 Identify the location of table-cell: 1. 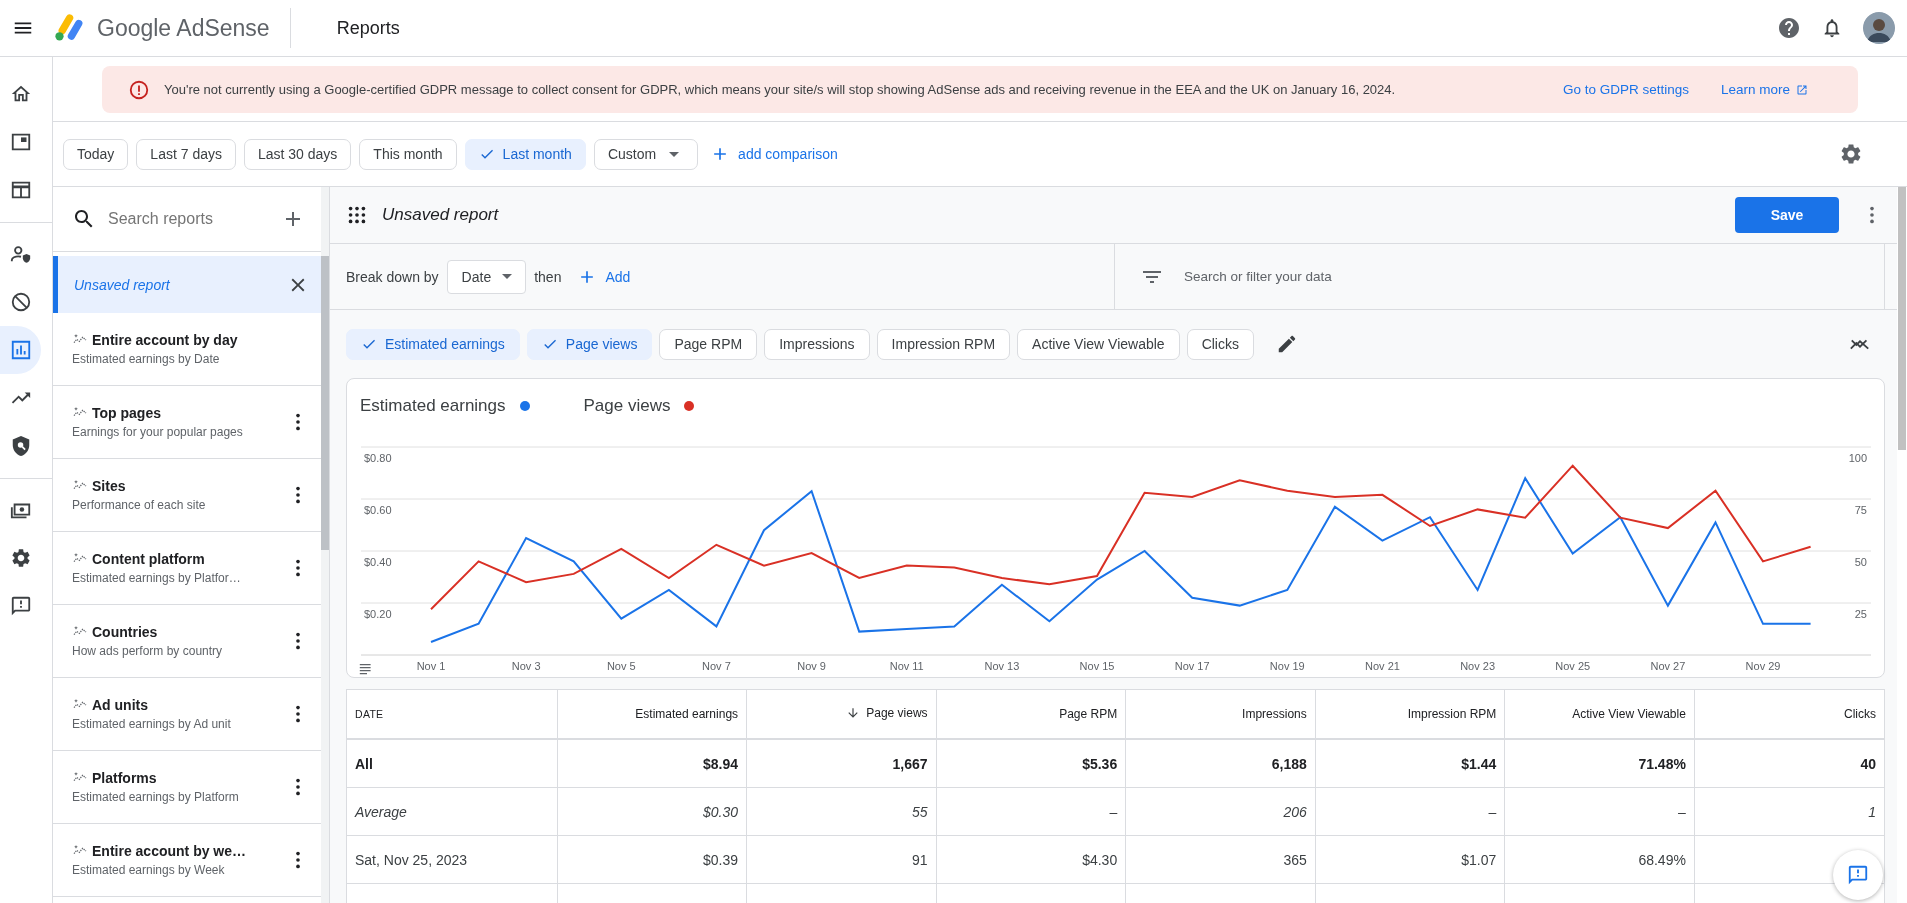
(1789, 811).